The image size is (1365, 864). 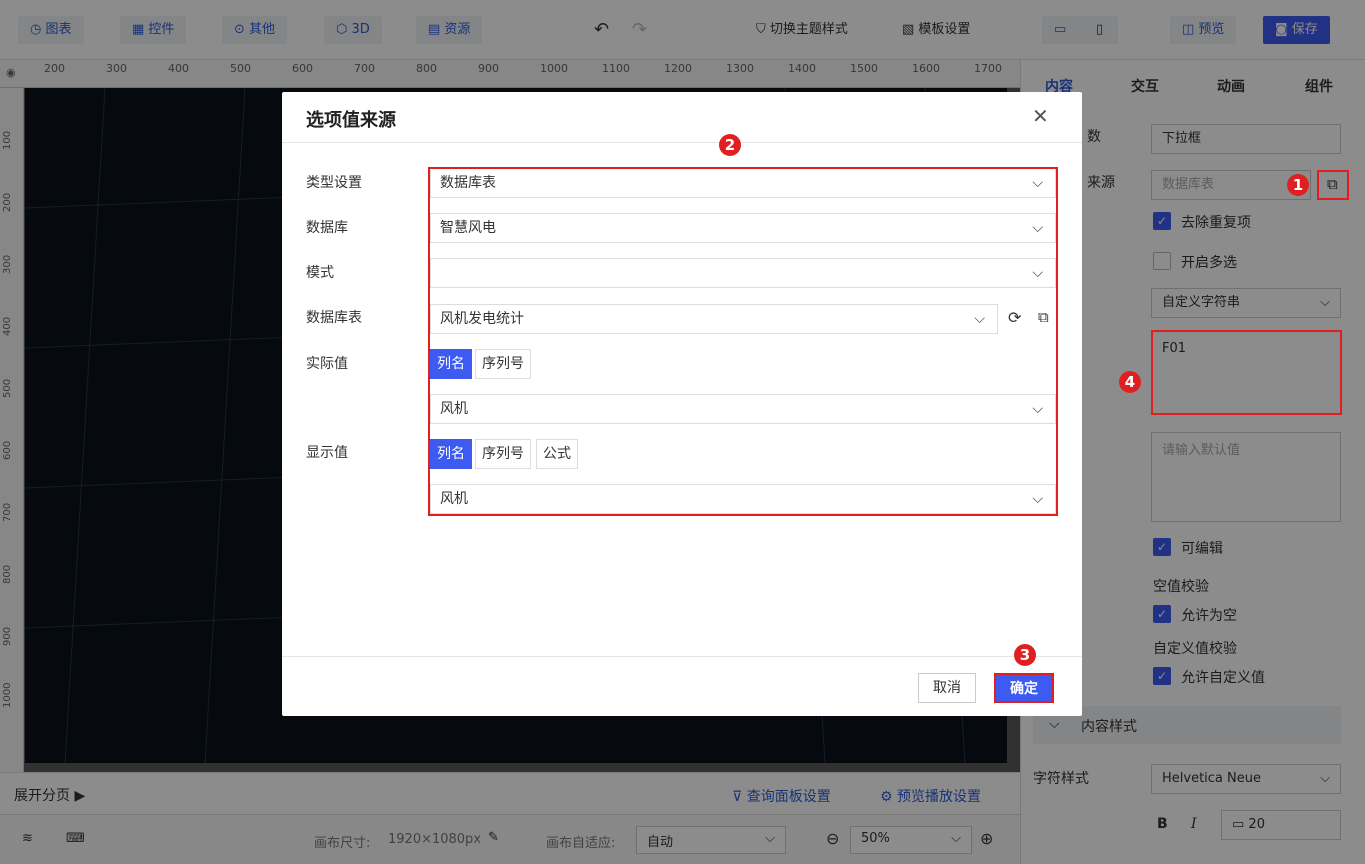 What do you see at coordinates (327, 228) in the screenshot?
I see `database-label: 数据库` at bounding box center [327, 228].